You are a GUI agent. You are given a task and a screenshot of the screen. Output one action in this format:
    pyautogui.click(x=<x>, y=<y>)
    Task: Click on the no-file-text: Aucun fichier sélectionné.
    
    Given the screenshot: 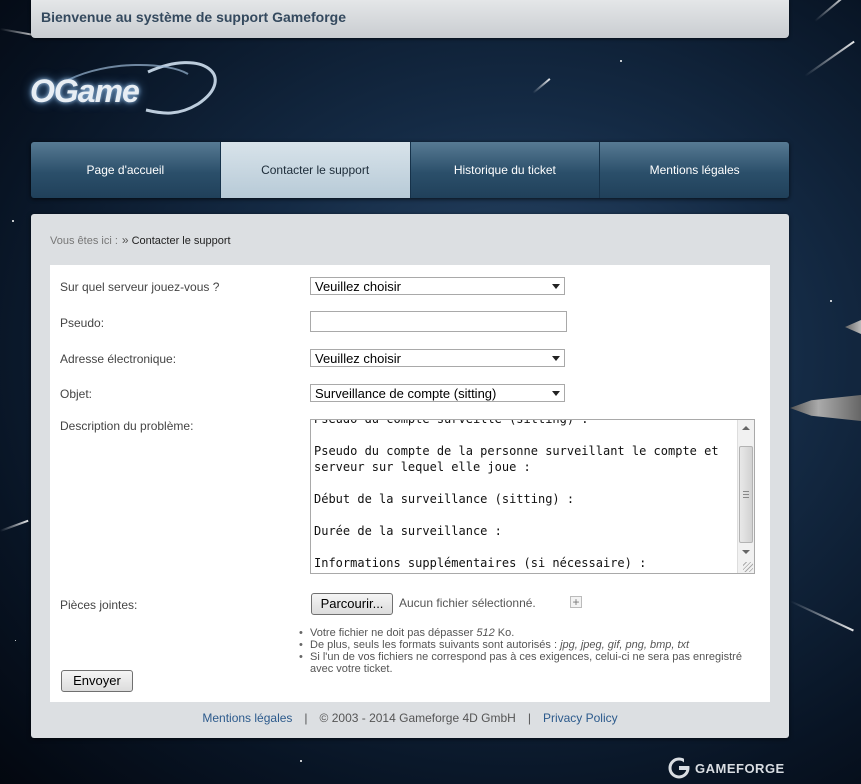 What is the action you would take?
    pyautogui.click(x=467, y=603)
    